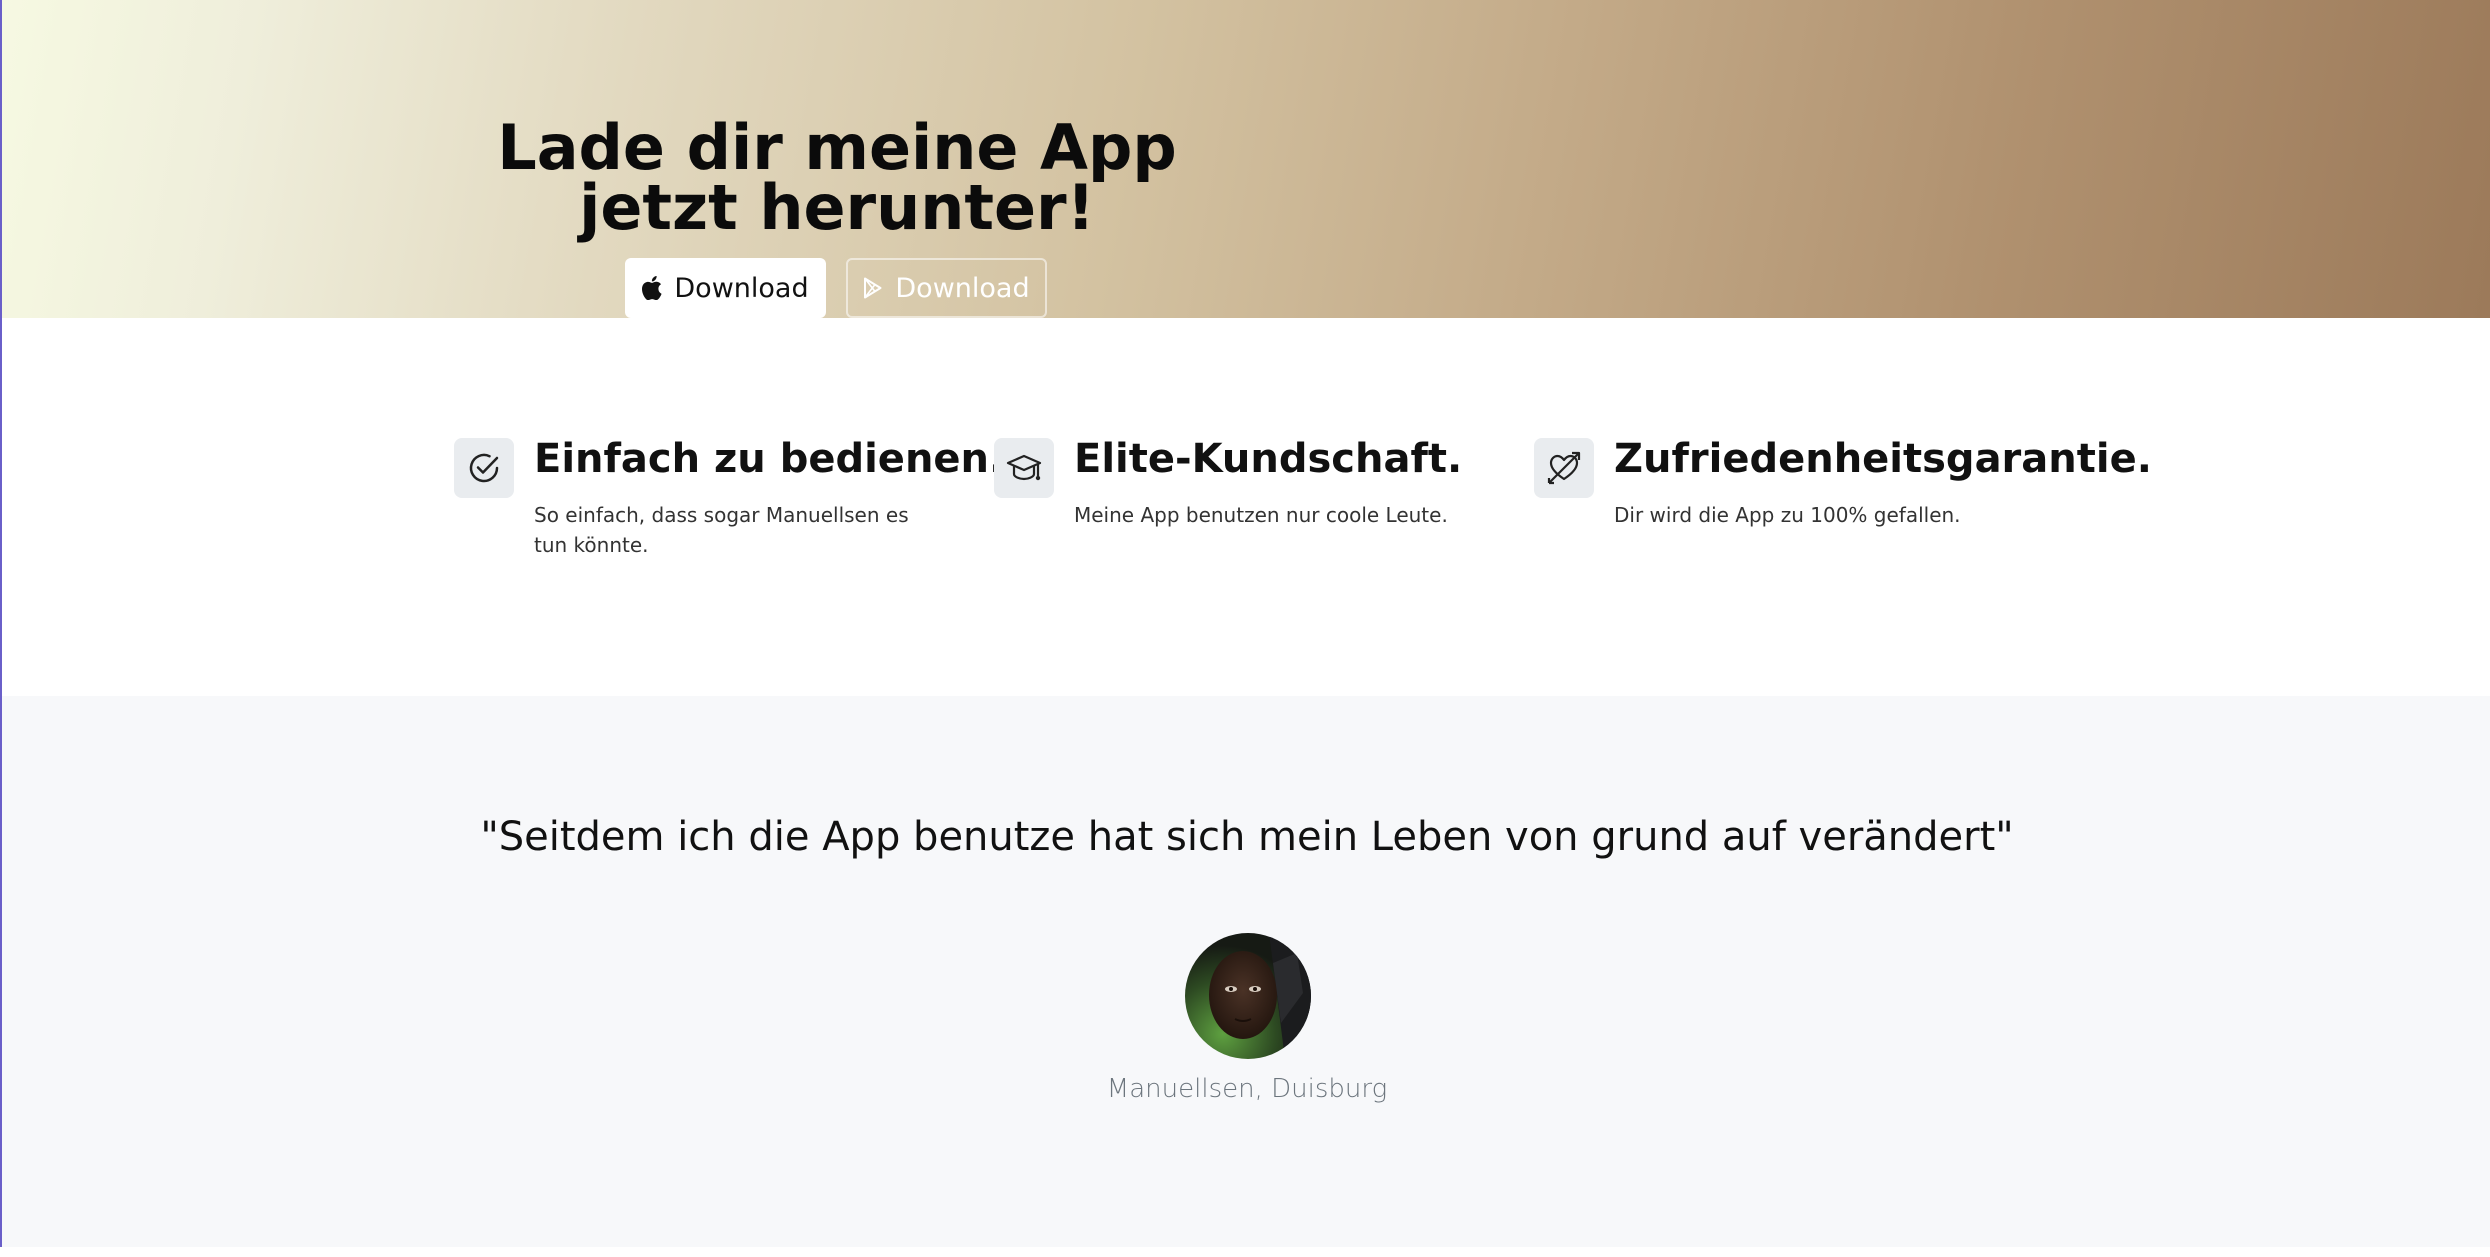  What do you see at coordinates (873, 288) in the screenshot?
I see `google-play-icon` at bounding box center [873, 288].